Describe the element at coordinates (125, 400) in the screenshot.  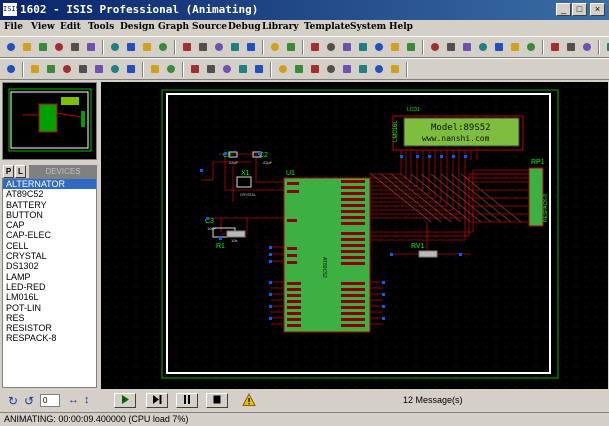
I see `play-button` at that location.